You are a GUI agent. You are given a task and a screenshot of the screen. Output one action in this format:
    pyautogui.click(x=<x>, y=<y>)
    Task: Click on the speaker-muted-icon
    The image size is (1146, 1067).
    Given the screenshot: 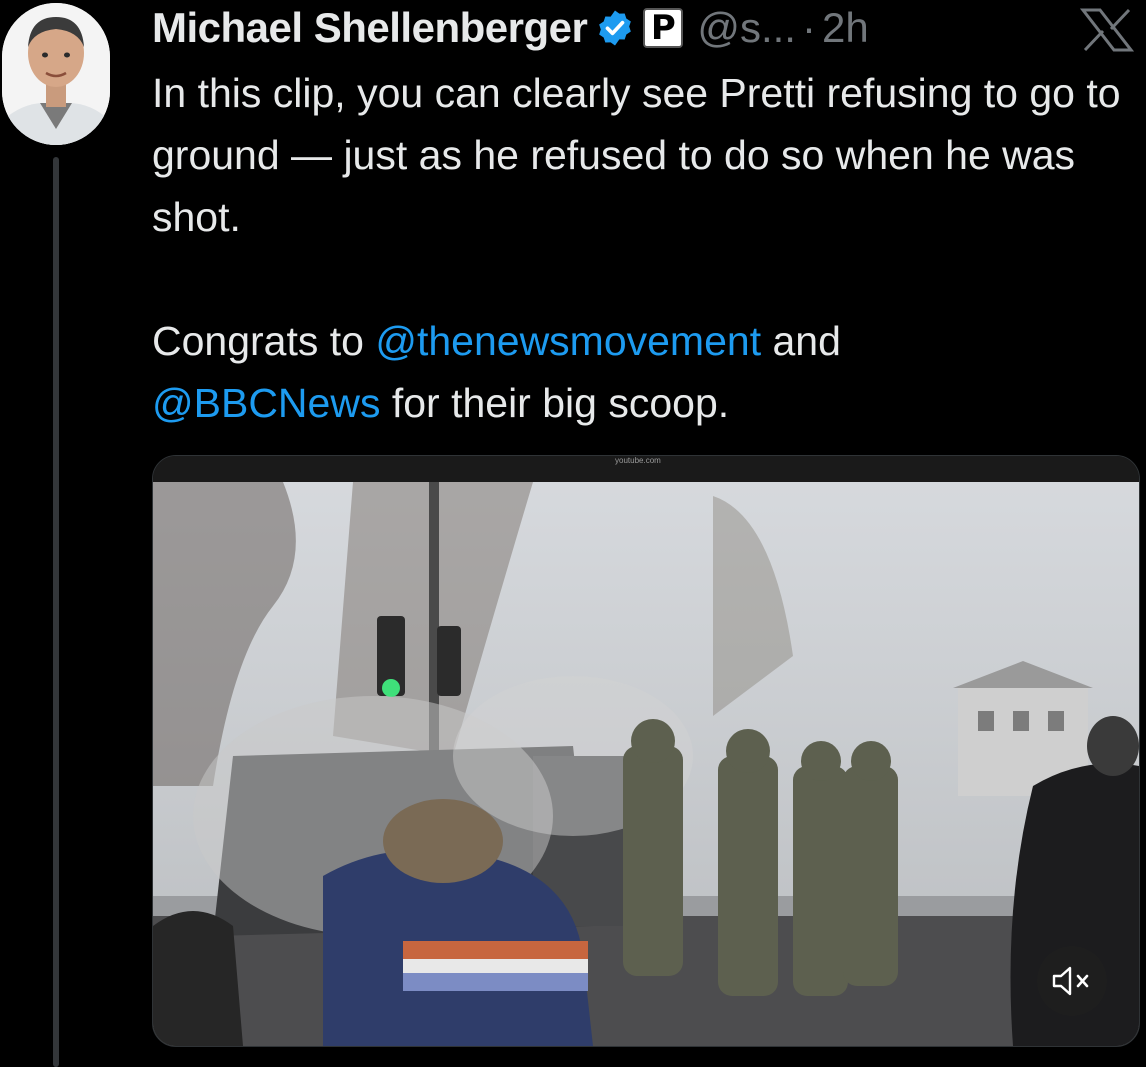 What is the action you would take?
    pyautogui.click(x=1070, y=981)
    